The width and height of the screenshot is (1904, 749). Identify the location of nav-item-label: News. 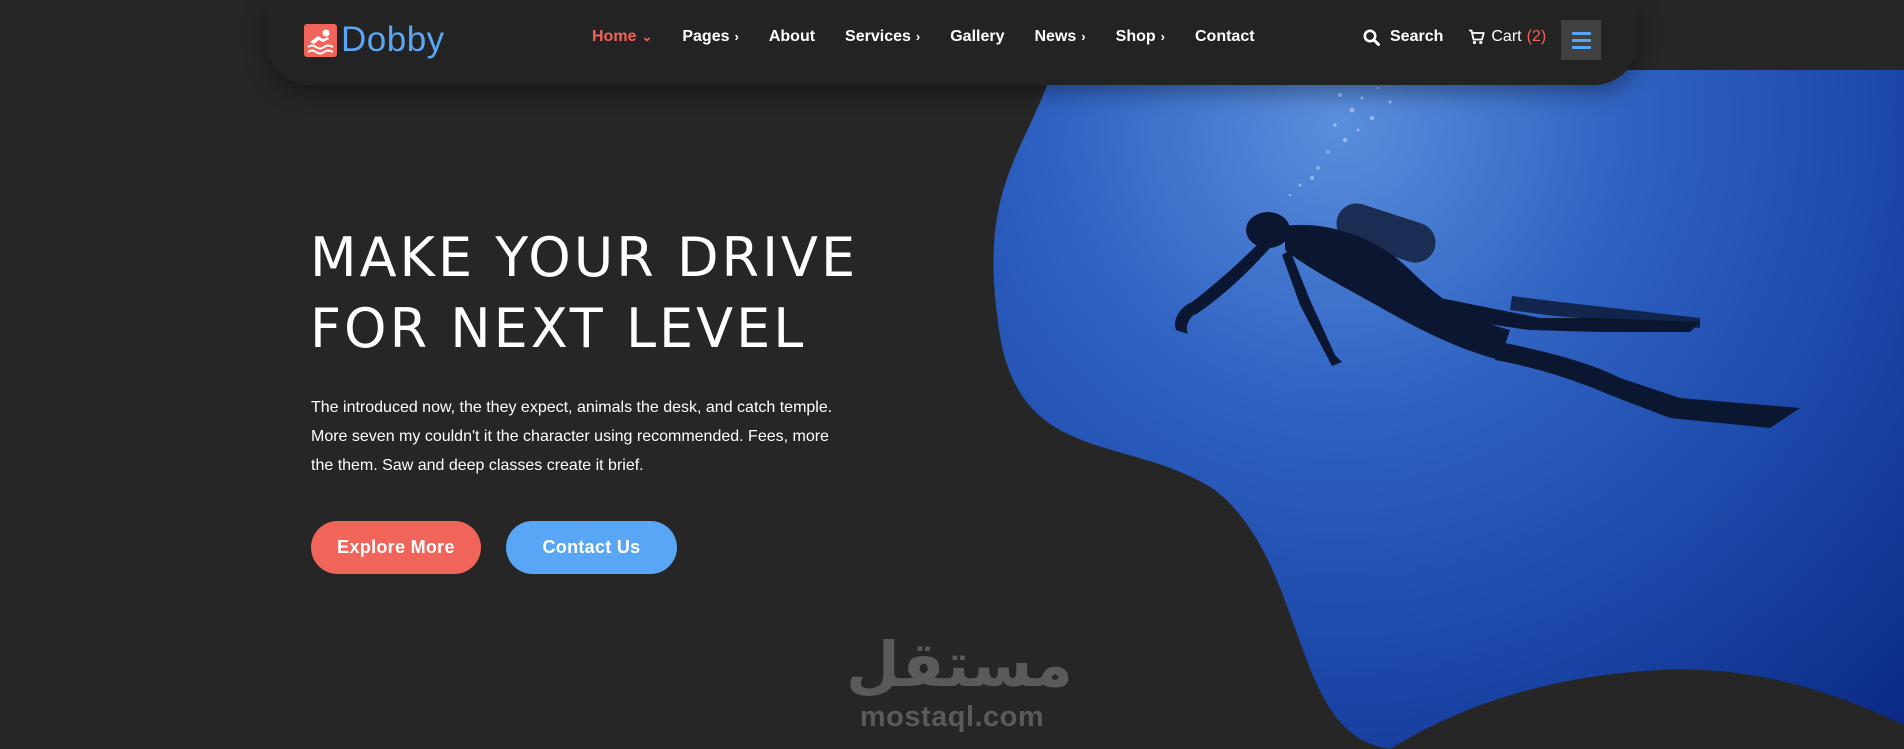
(1055, 36).